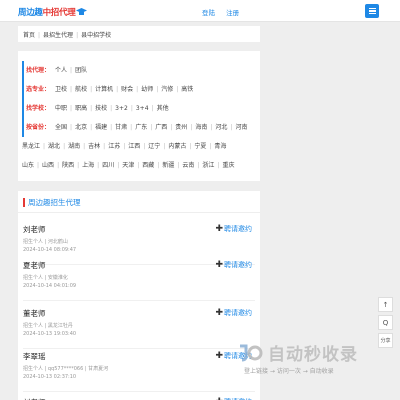 Image resolution: width=400 pixels, height=400 pixels. What do you see at coordinates (61, 89) in the screenshot?
I see `filter-option: 卫校` at bounding box center [61, 89].